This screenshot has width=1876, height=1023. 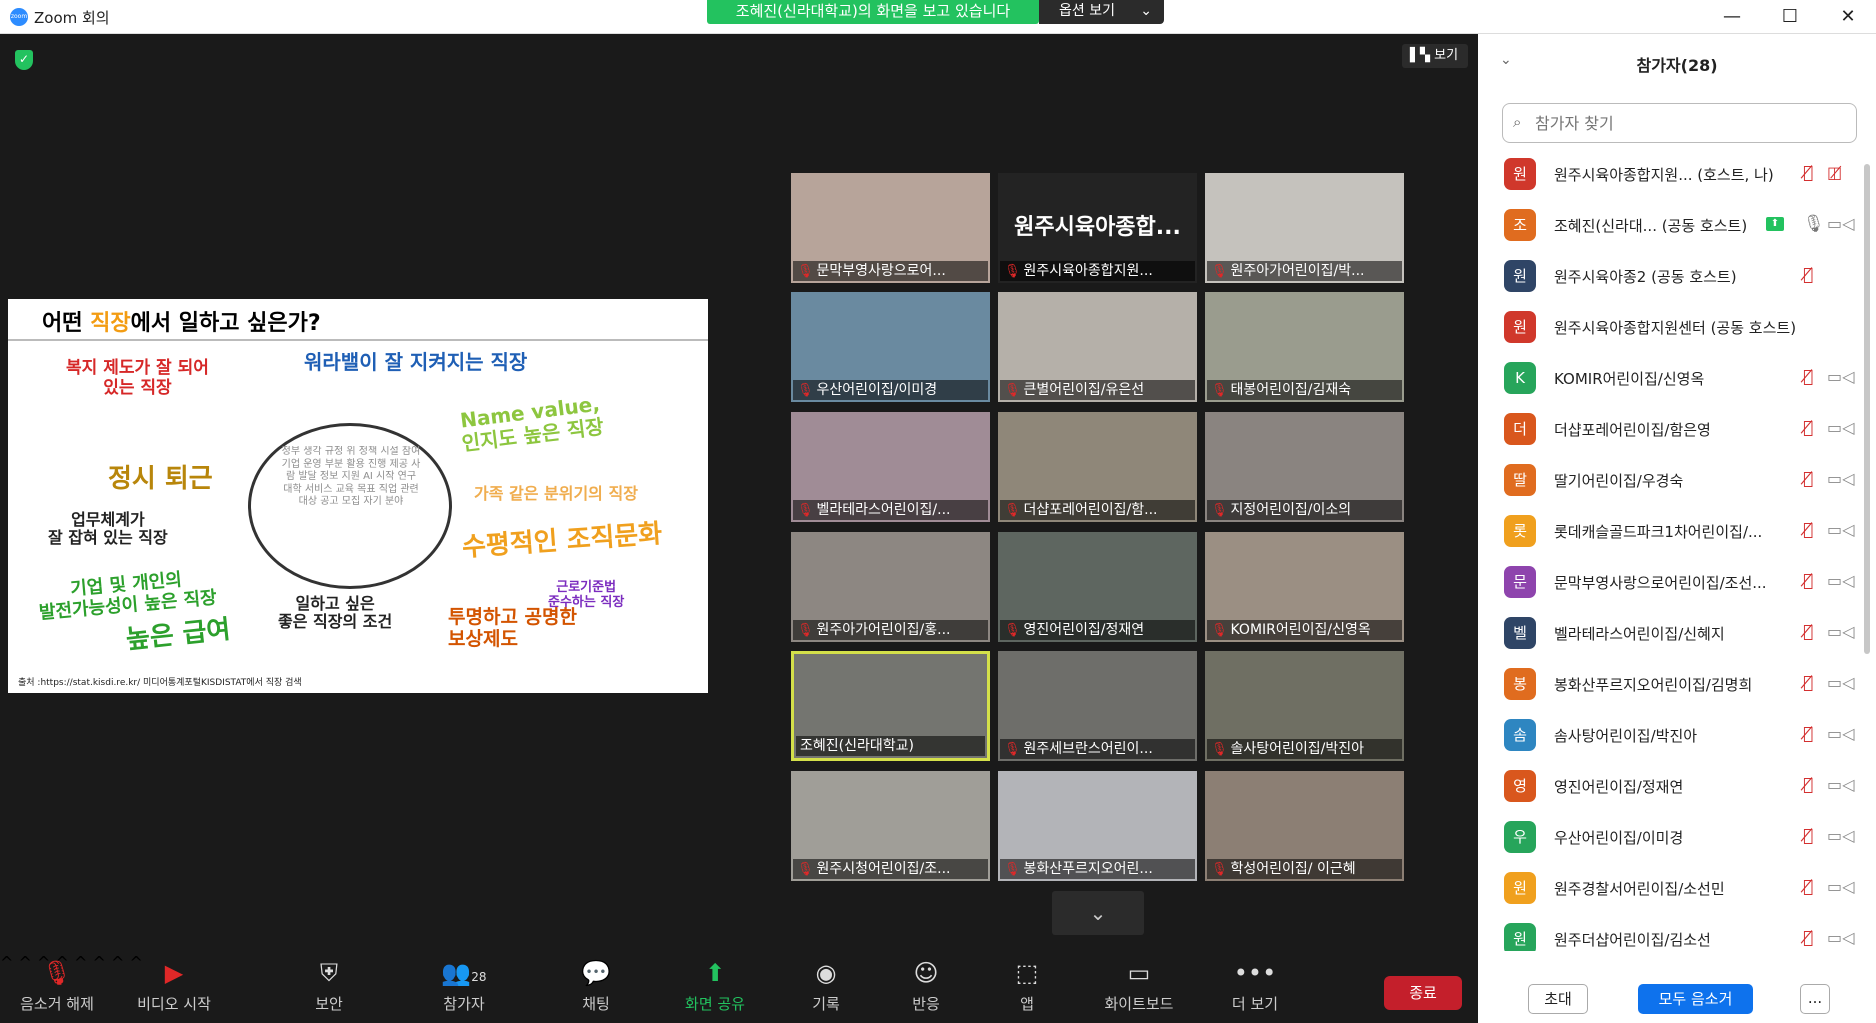 What do you see at coordinates (1435, 56) in the screenshot?
I see `view-button: ▌▚ 보기` at bounding box center [1435, 56].